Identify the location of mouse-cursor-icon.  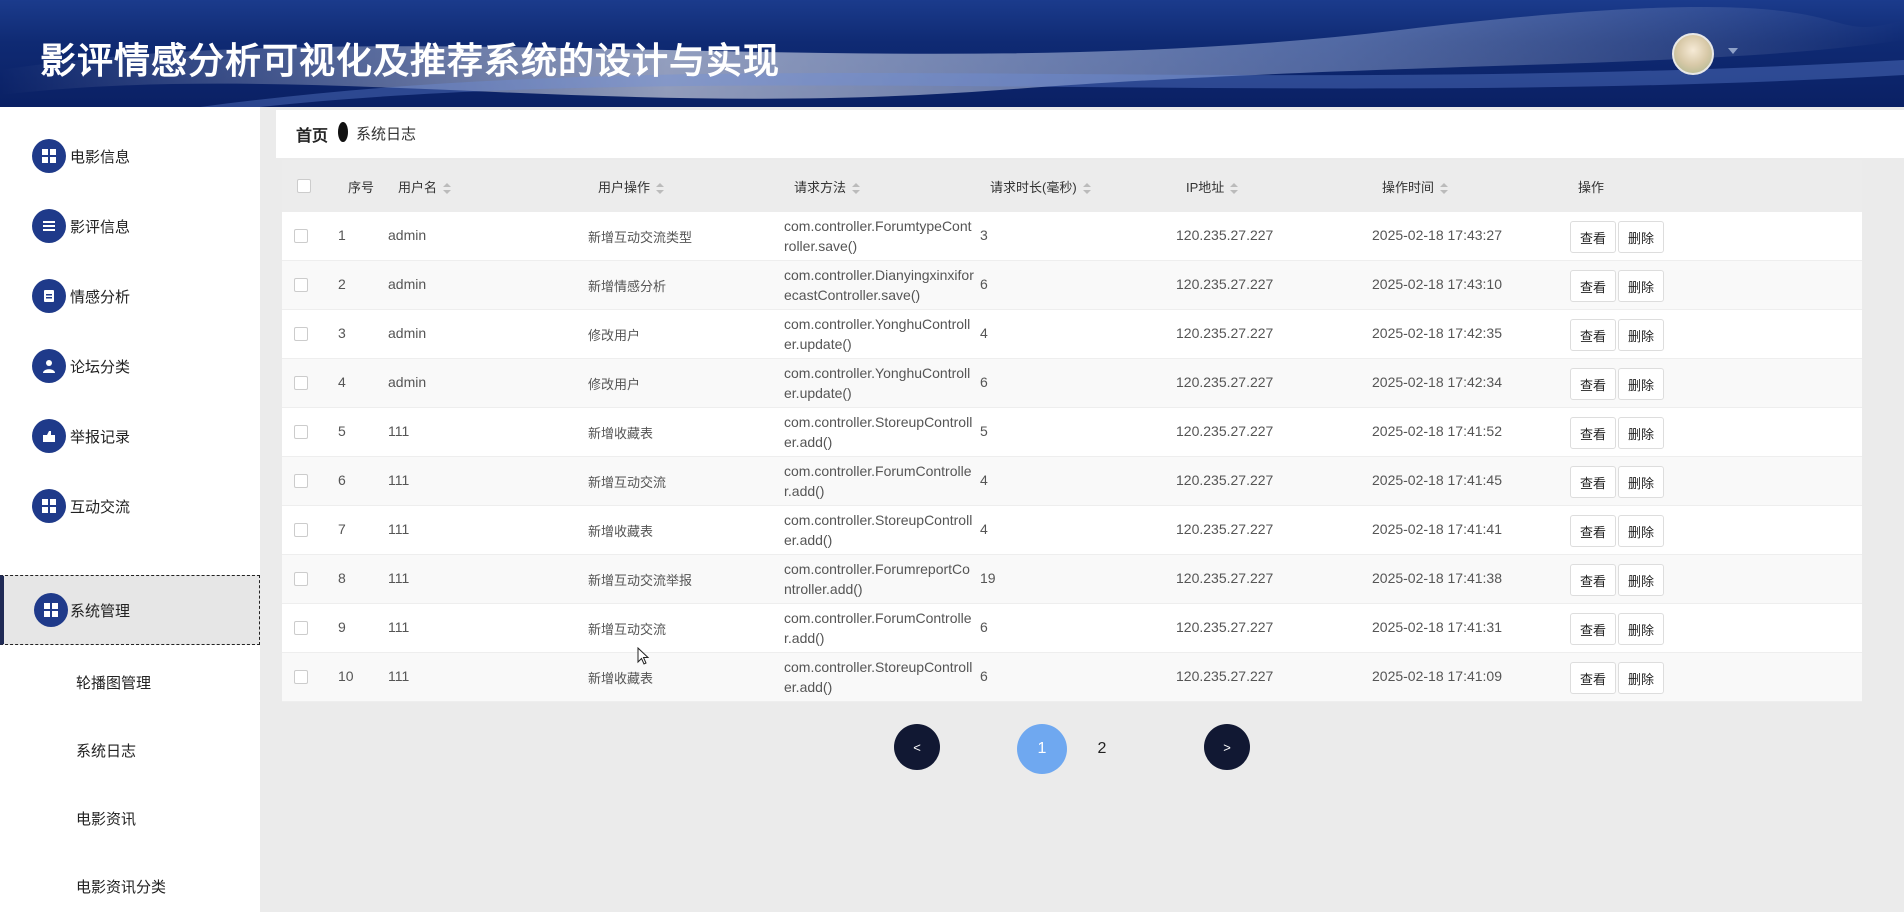
(643, 656).